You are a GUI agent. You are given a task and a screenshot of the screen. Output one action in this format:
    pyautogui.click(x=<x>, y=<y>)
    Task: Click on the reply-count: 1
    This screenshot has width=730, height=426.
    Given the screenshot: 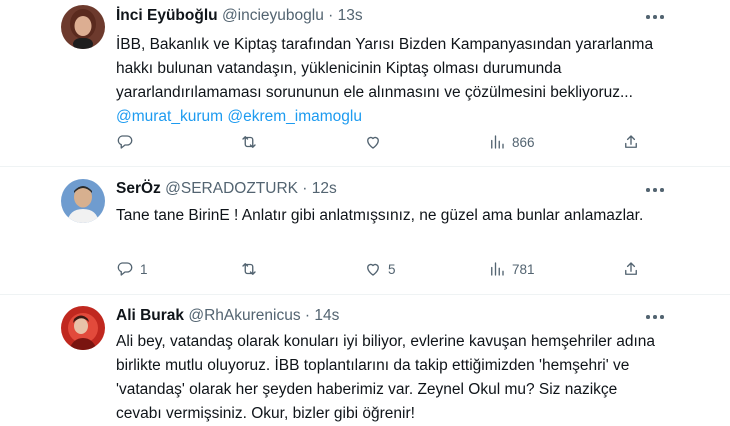 What is the action you would take?
    pyautogui.click(x=144, y=269)
    